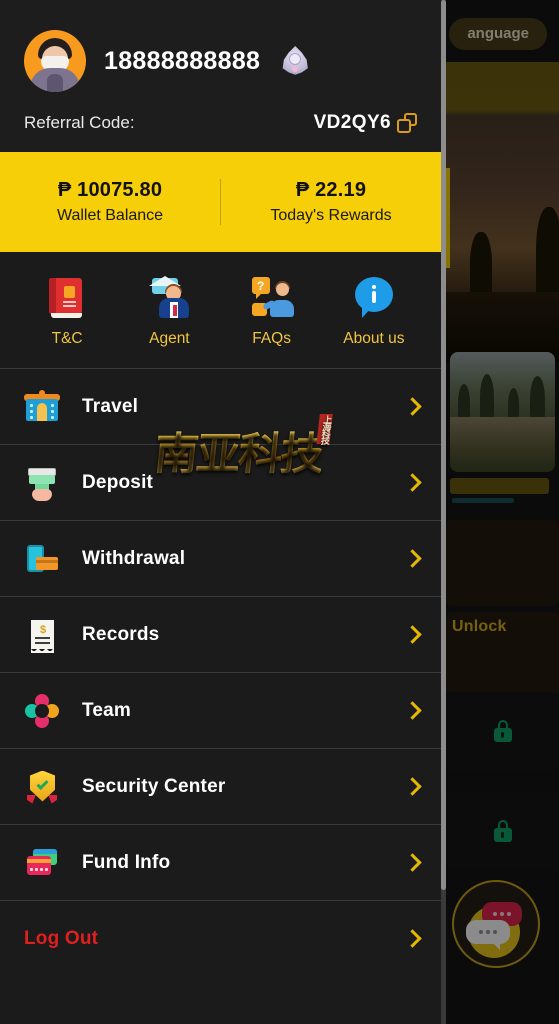  What do you see at coordinates (169, 297) in the screenshot?
I see `agent-icon` at bounding box center [169, 297].